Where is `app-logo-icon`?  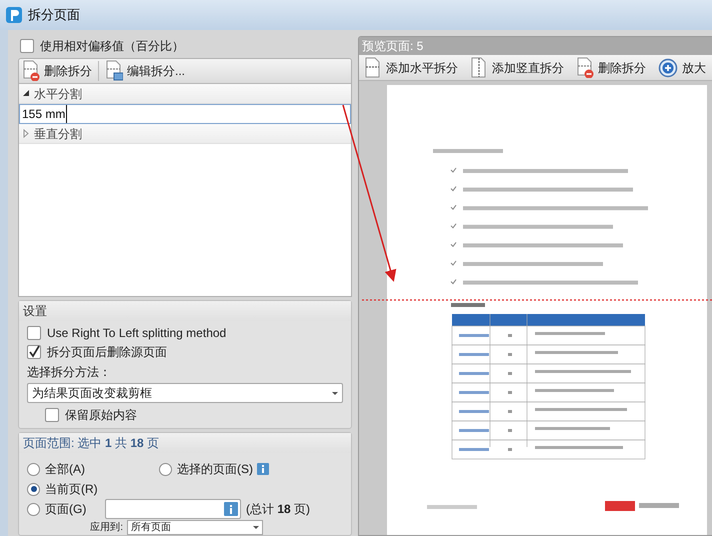
app-logo-icon is located at coordinates (14, 15).